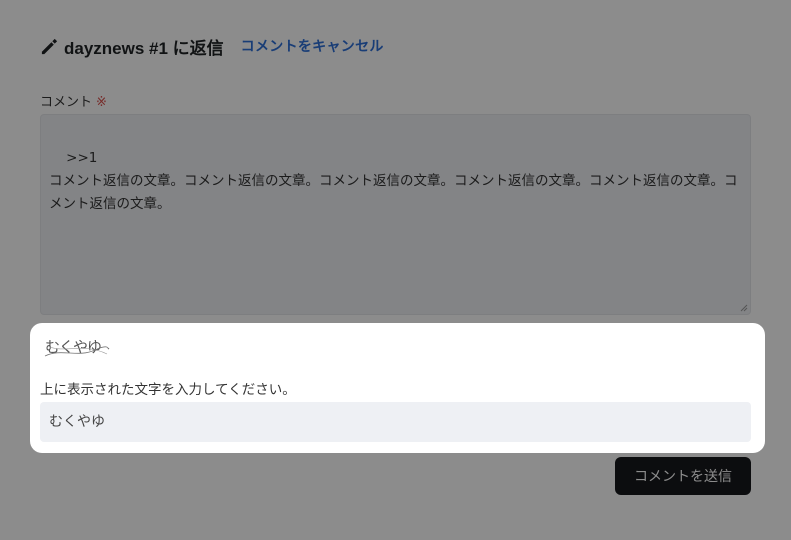  What do you see at coordinates (395, 422) in the screenshot?
I see `captcha-input: むくやゆ` at bounding box center [395, 422].